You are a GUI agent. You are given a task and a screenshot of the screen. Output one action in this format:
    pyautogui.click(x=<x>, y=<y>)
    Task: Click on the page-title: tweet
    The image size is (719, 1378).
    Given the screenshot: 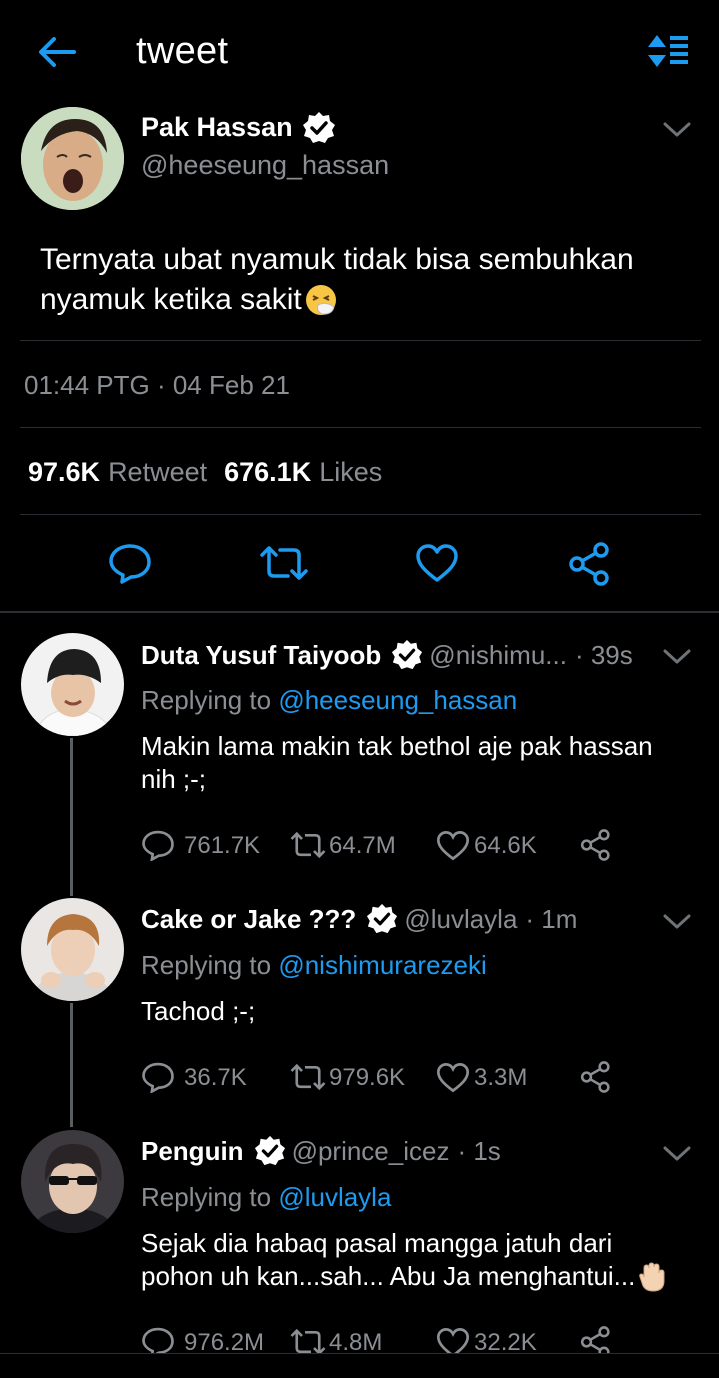 What is the action you would take?
    pyautogui.click(x=182, y=51)
    